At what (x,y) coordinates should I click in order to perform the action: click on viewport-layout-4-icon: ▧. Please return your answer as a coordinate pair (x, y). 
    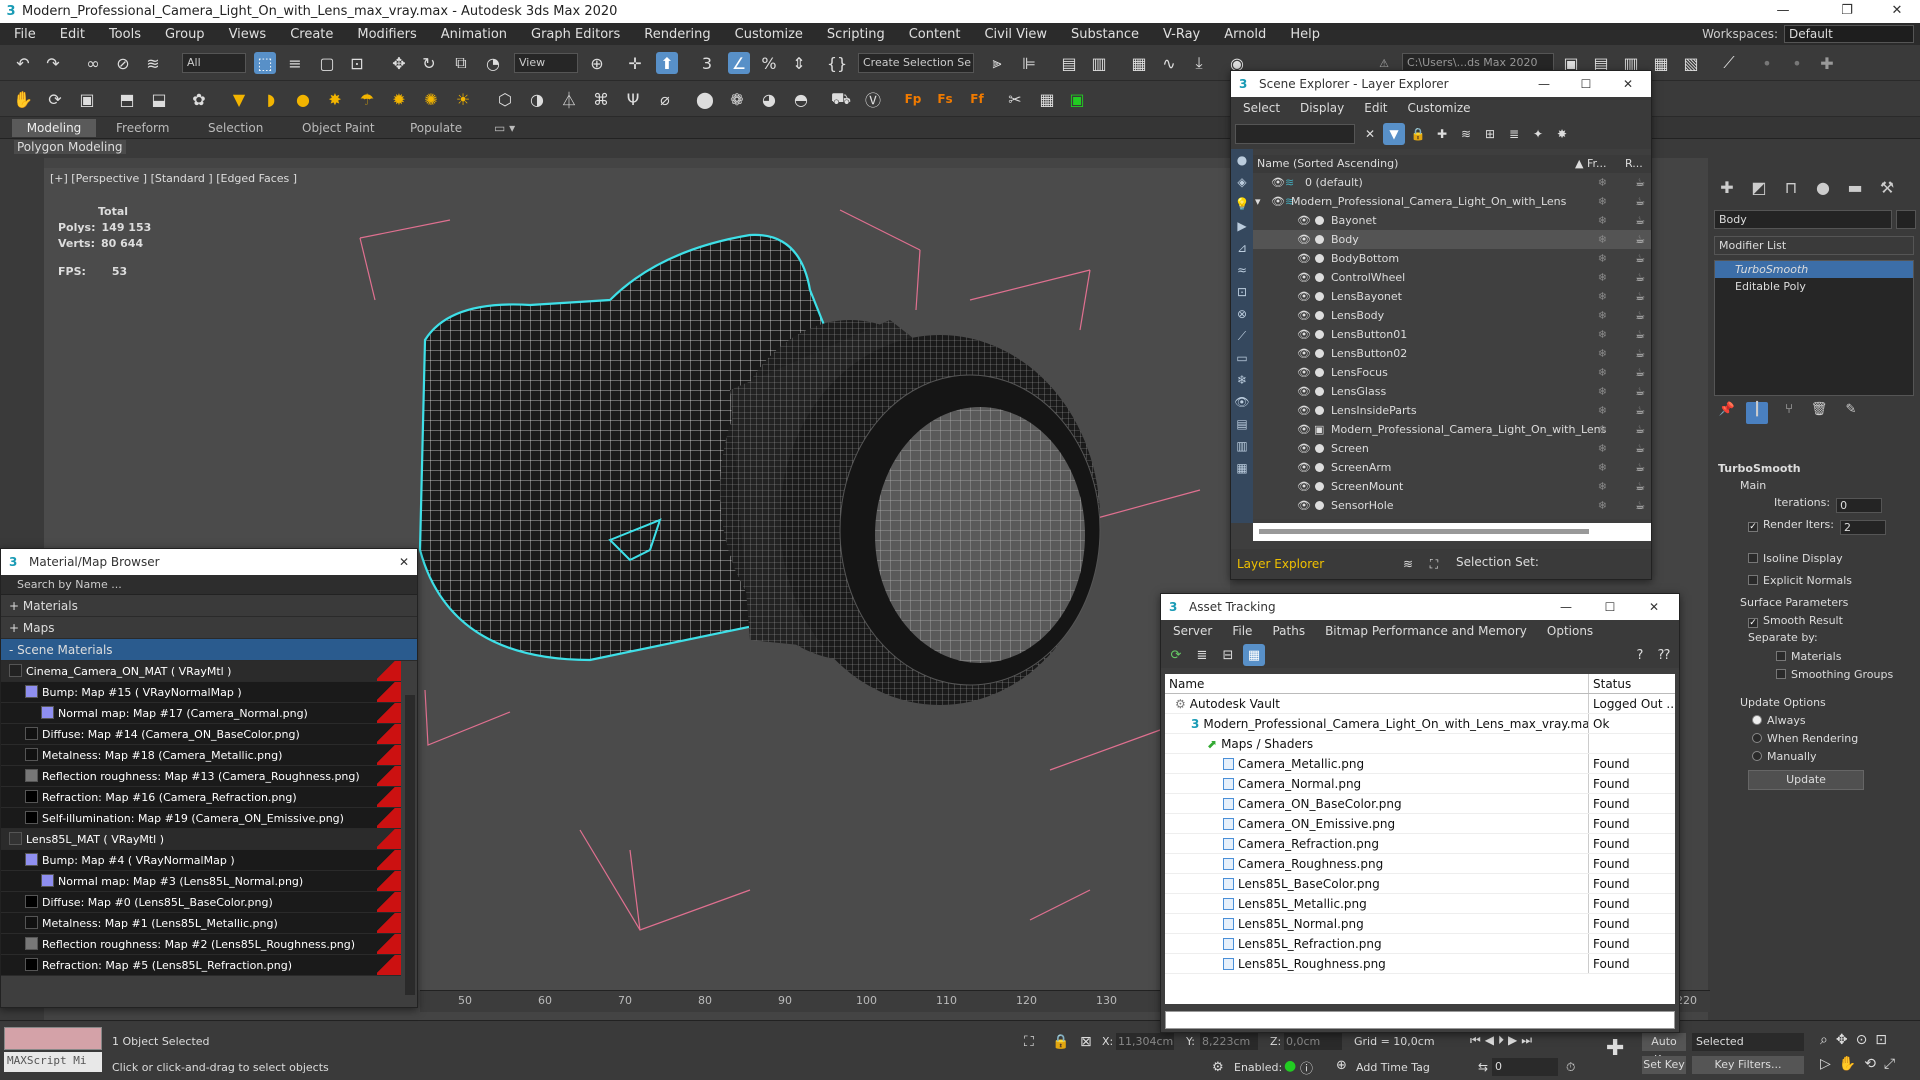
    Looking at the image, I should click on (1691, 63).